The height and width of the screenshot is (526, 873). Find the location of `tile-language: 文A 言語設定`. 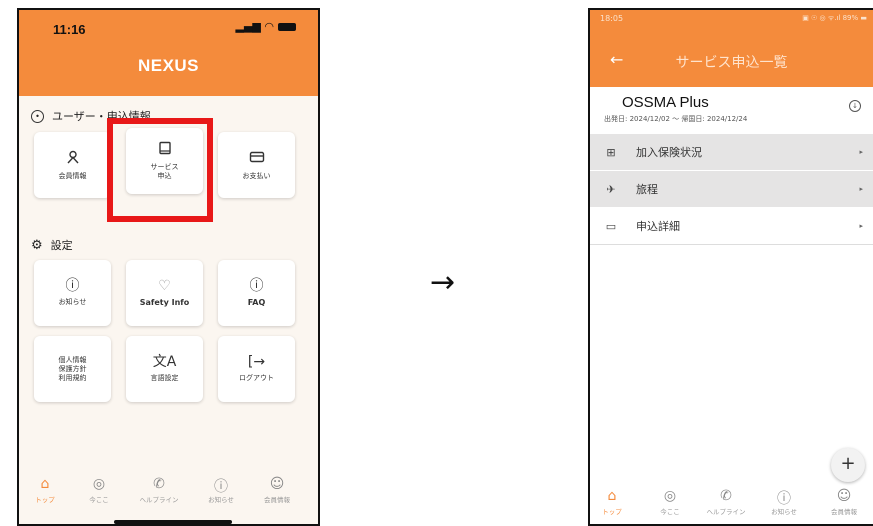

tile-language: 文A 言語設定 is located at coordinates (164, 369).